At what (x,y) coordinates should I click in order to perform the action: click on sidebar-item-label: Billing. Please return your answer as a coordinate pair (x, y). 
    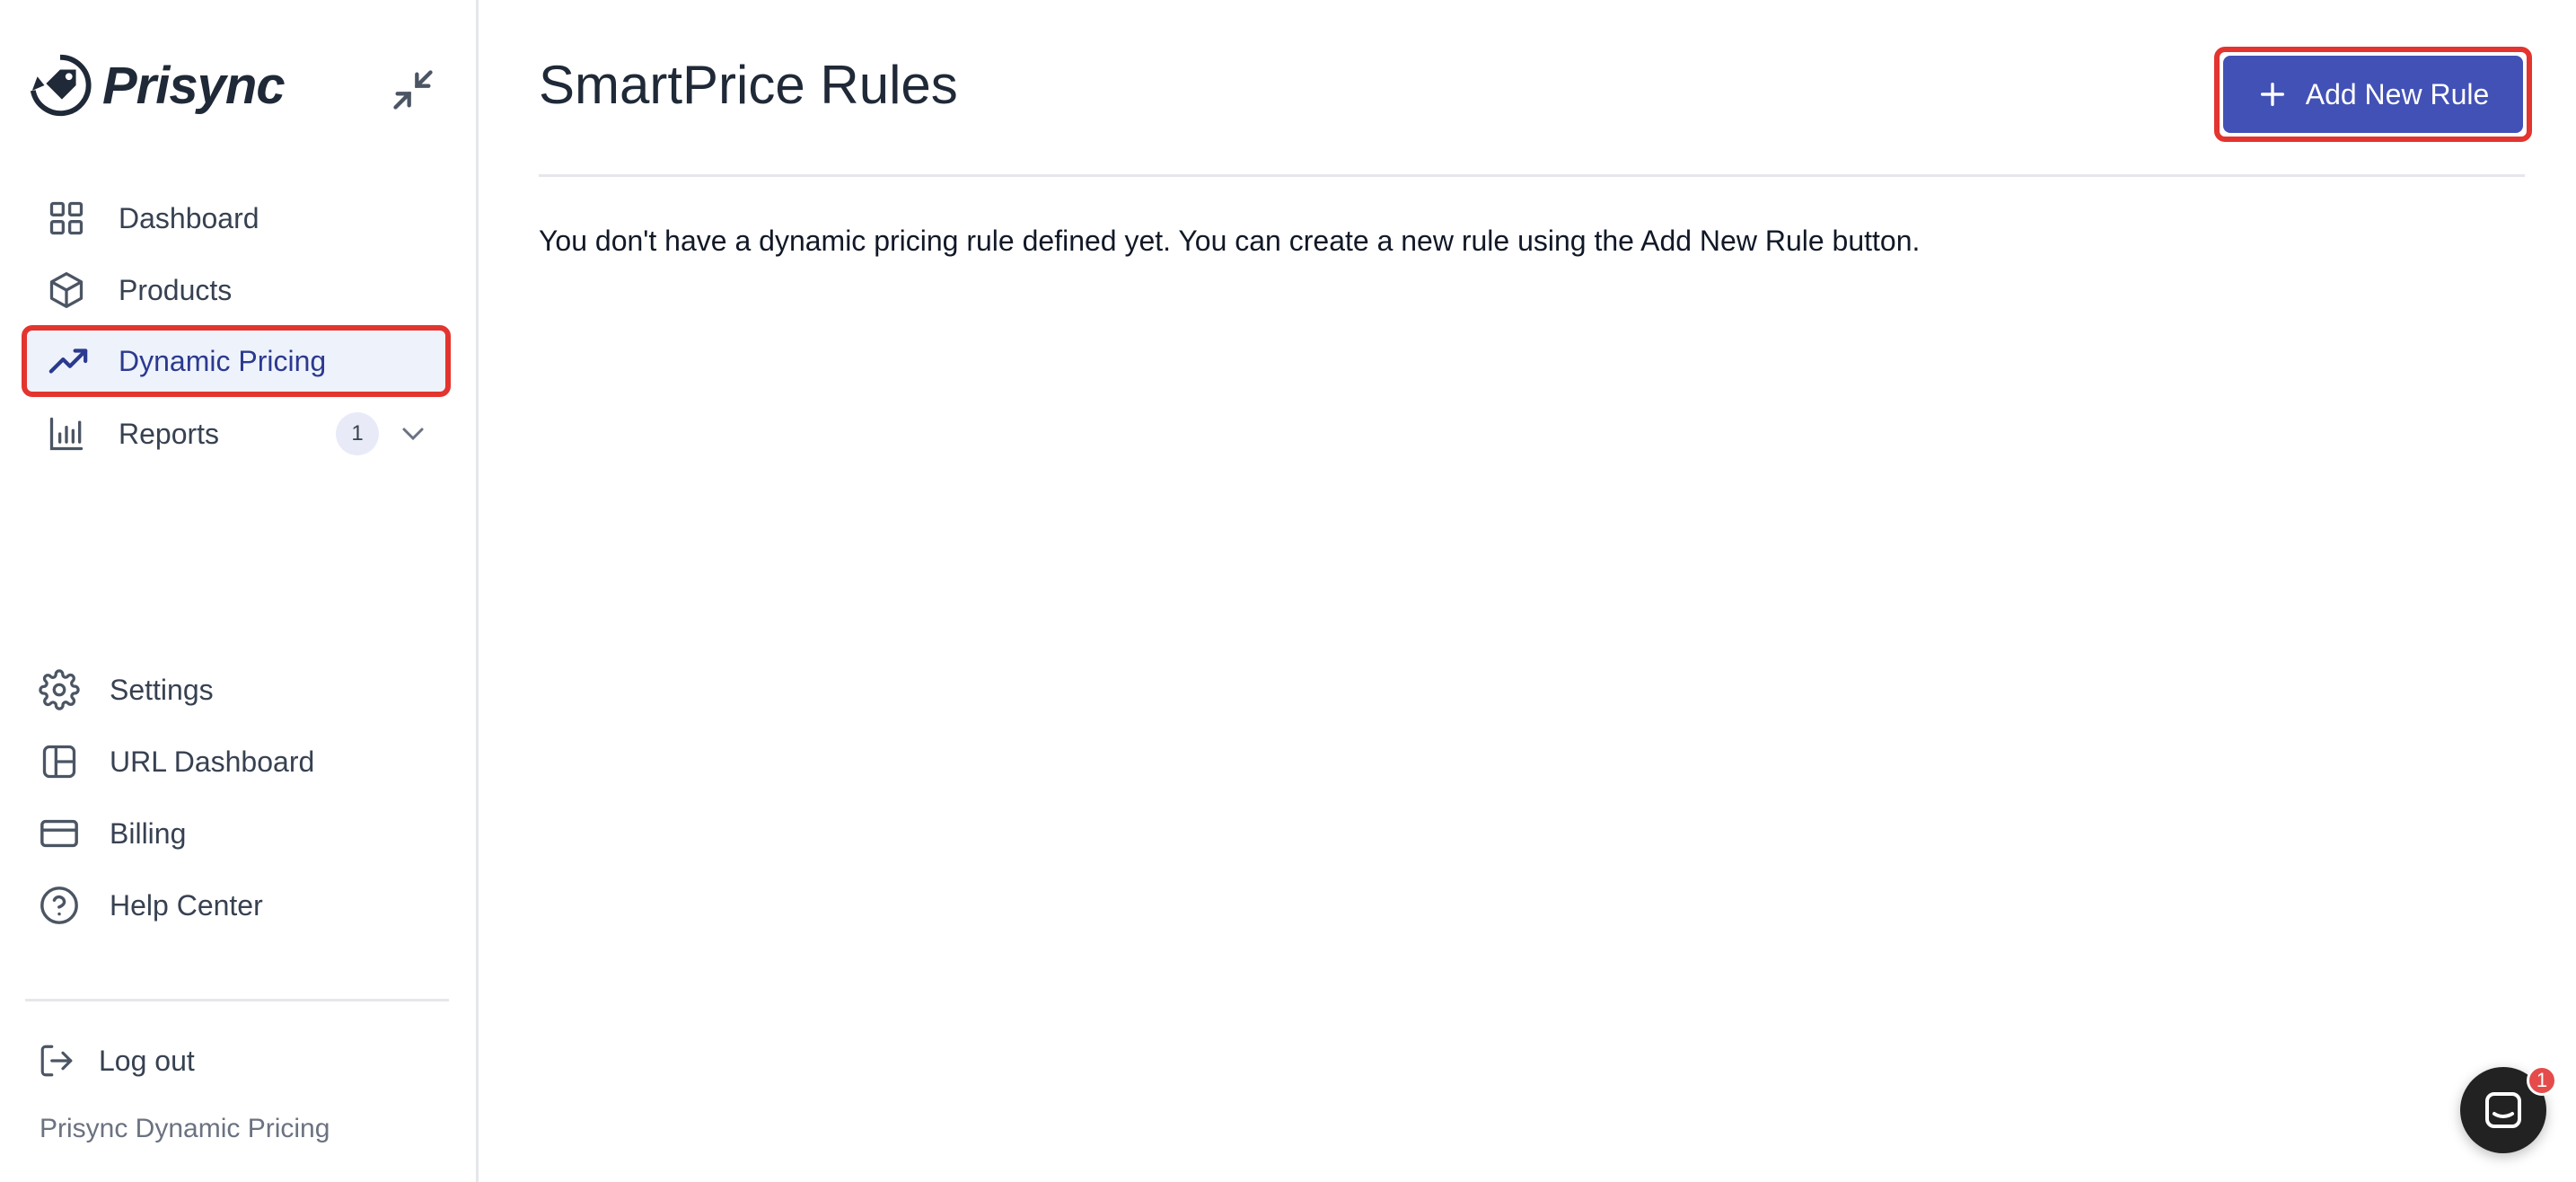
    Looking at the image, I should click on (148, 833).